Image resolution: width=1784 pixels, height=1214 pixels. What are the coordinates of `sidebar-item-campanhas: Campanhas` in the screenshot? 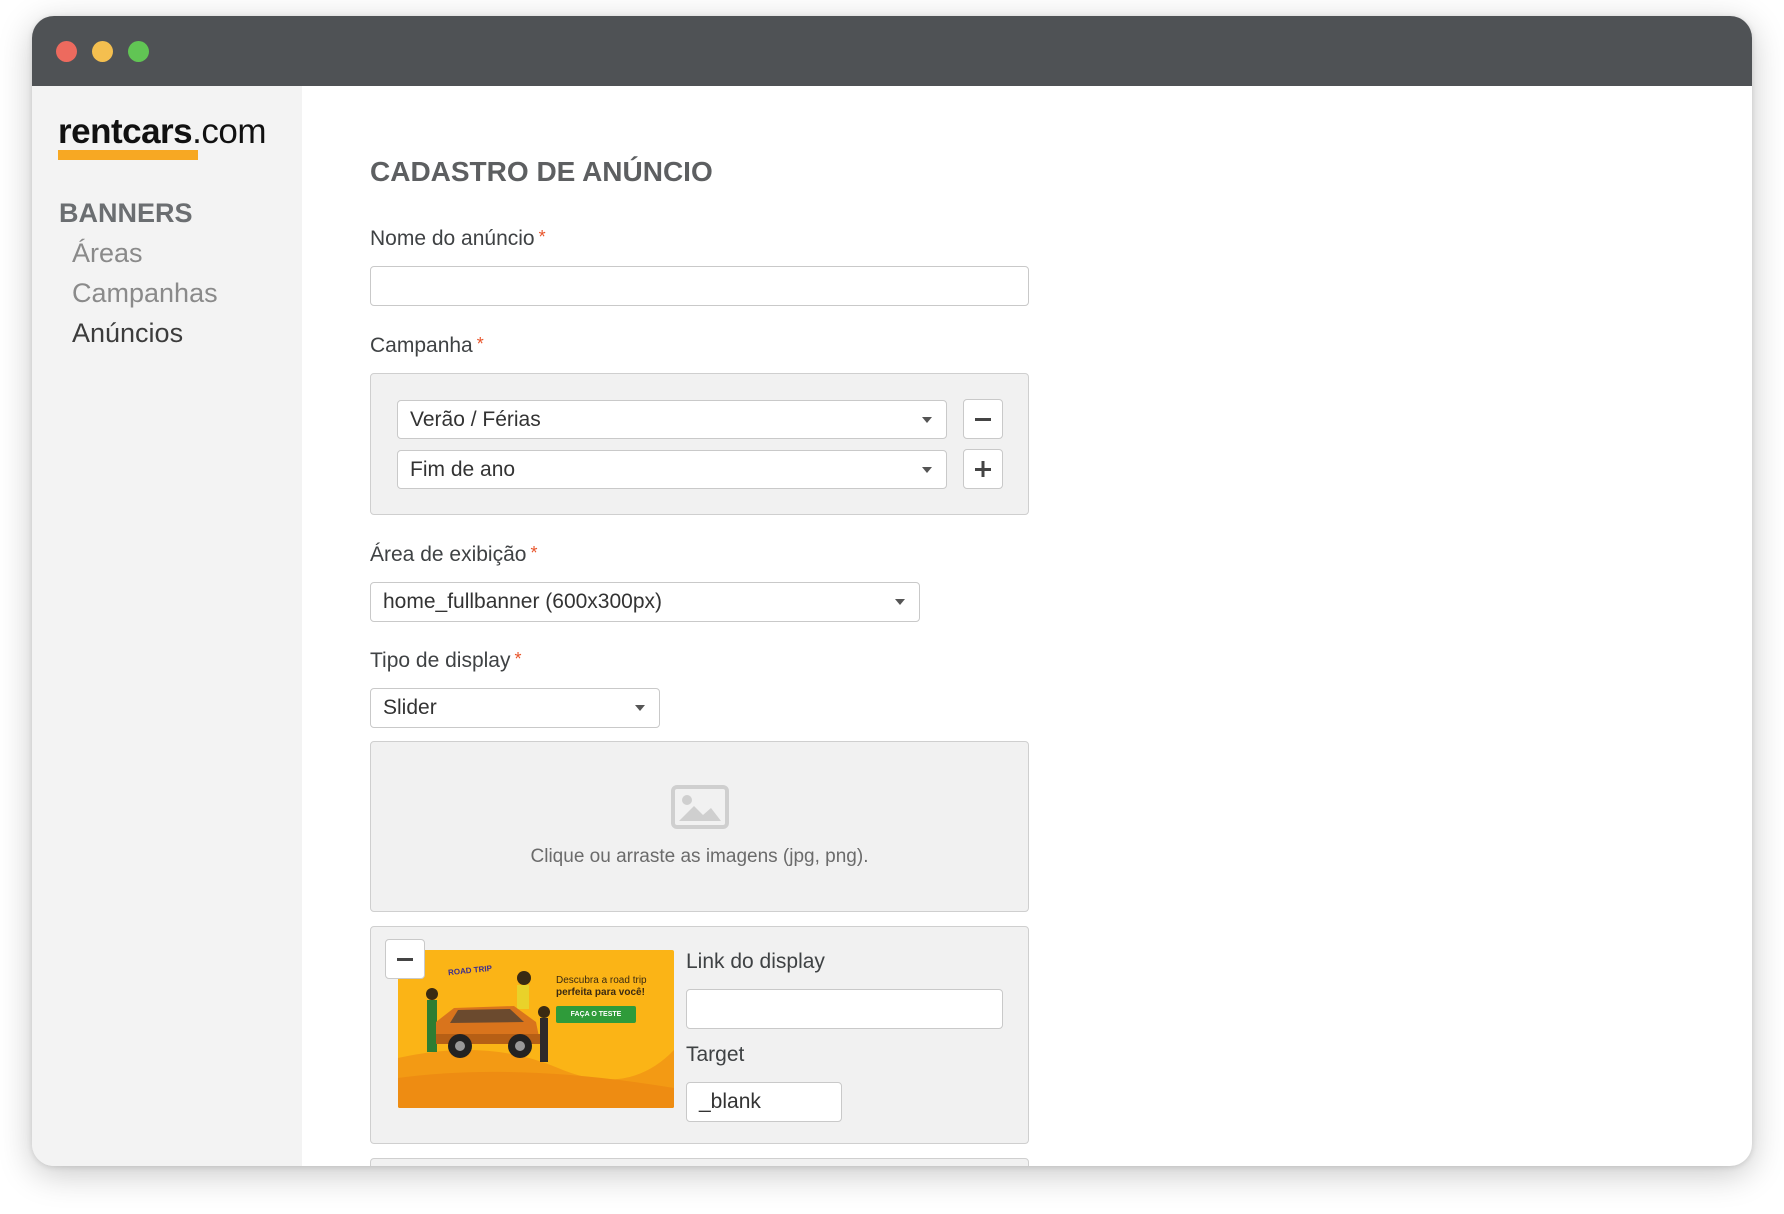 It's located at (145, 293).